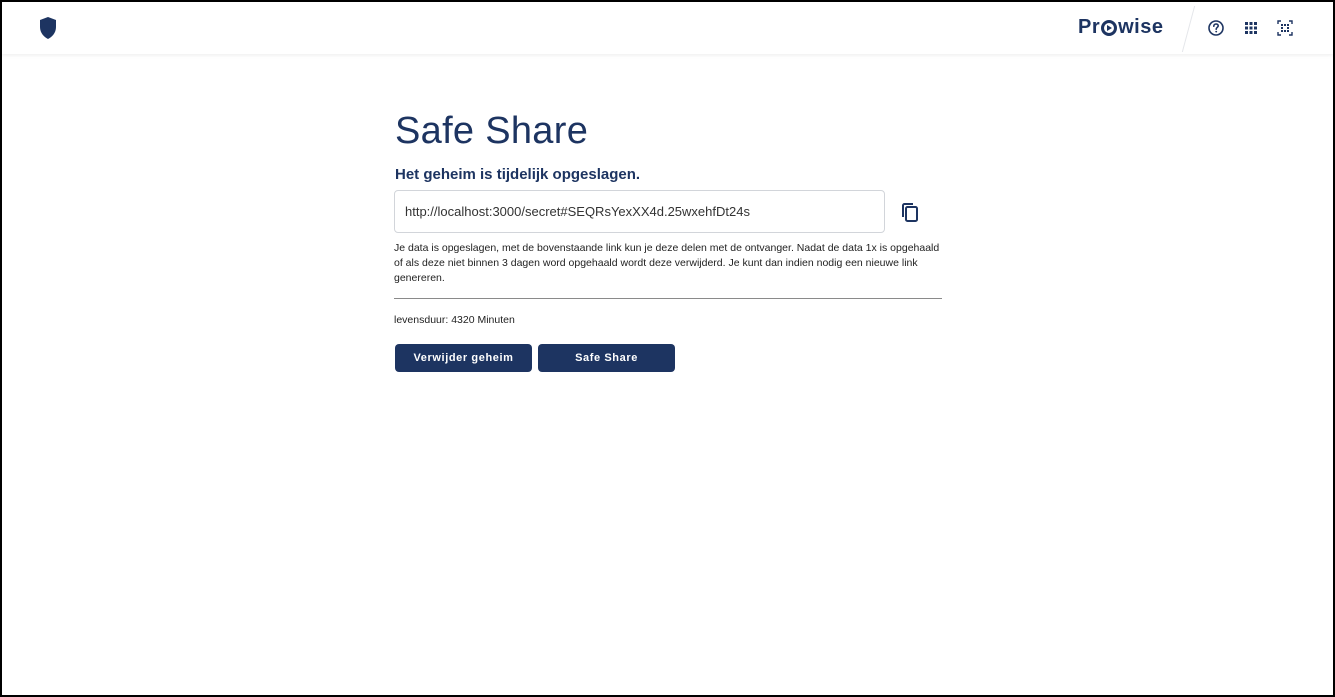 The width and height of the screenshot is (1335, 697). Describe the element at coordinates (606, 358) in the screenshot. I see `safe-share-button: Safe Share` at that location.